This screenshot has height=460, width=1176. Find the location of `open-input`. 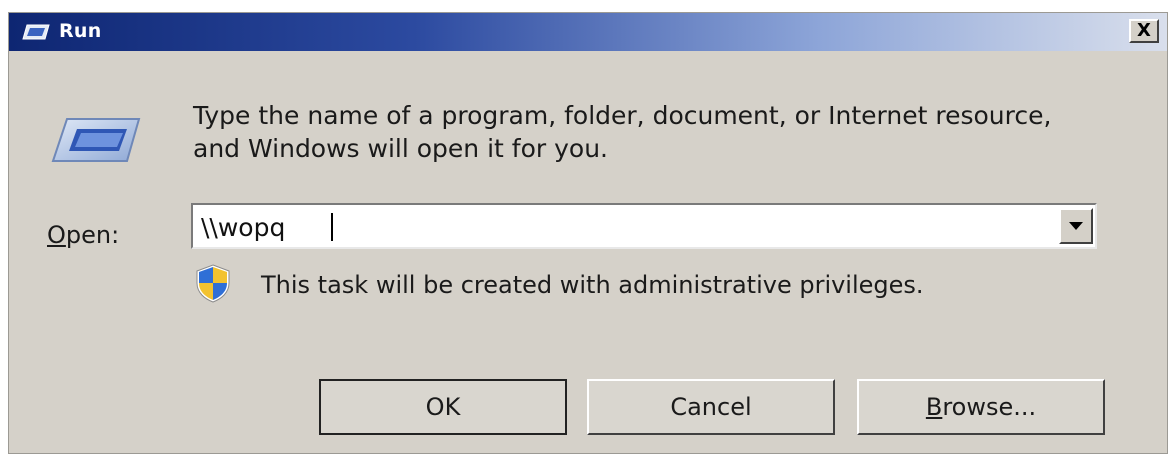

open-input is located at coordinates (616, 227).